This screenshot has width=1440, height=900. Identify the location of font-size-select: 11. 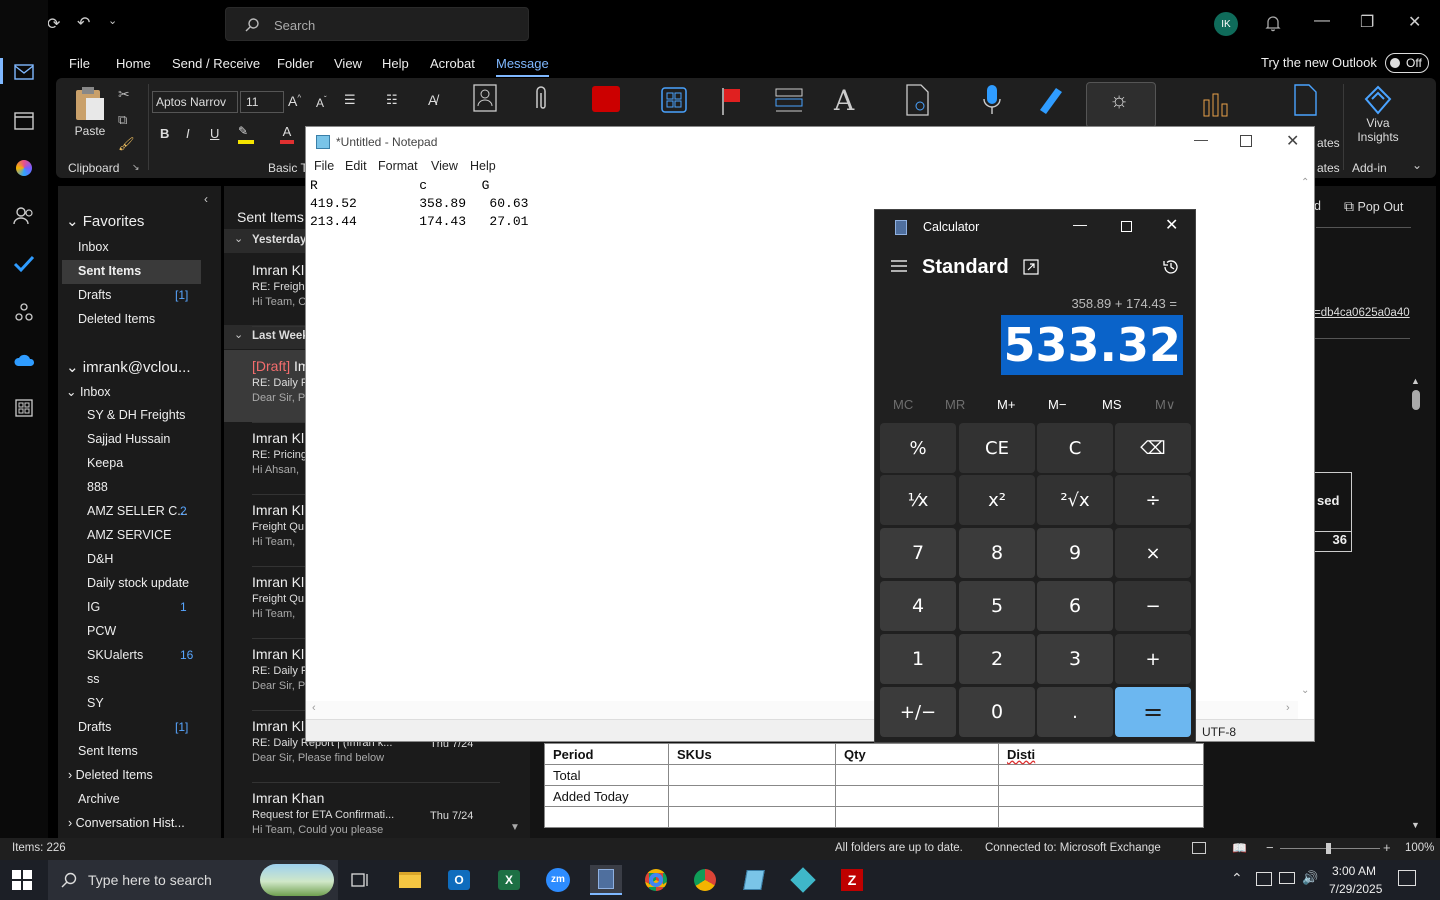
(262, 102).